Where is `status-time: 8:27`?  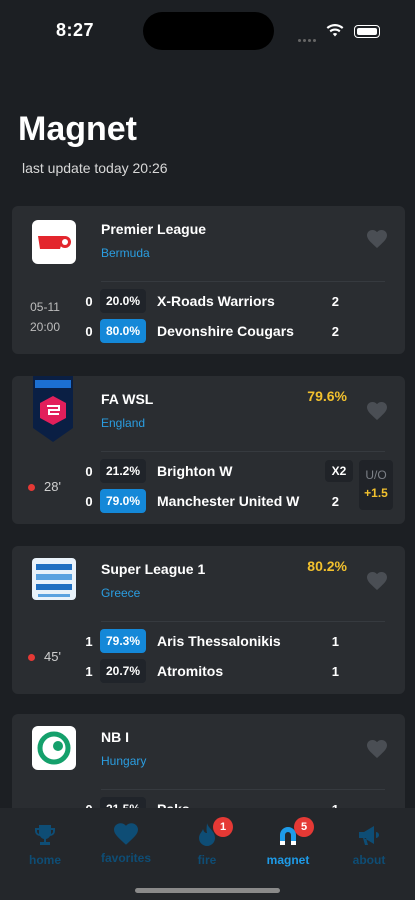
status-time: 8:27 is located at coordinates (75, 30).